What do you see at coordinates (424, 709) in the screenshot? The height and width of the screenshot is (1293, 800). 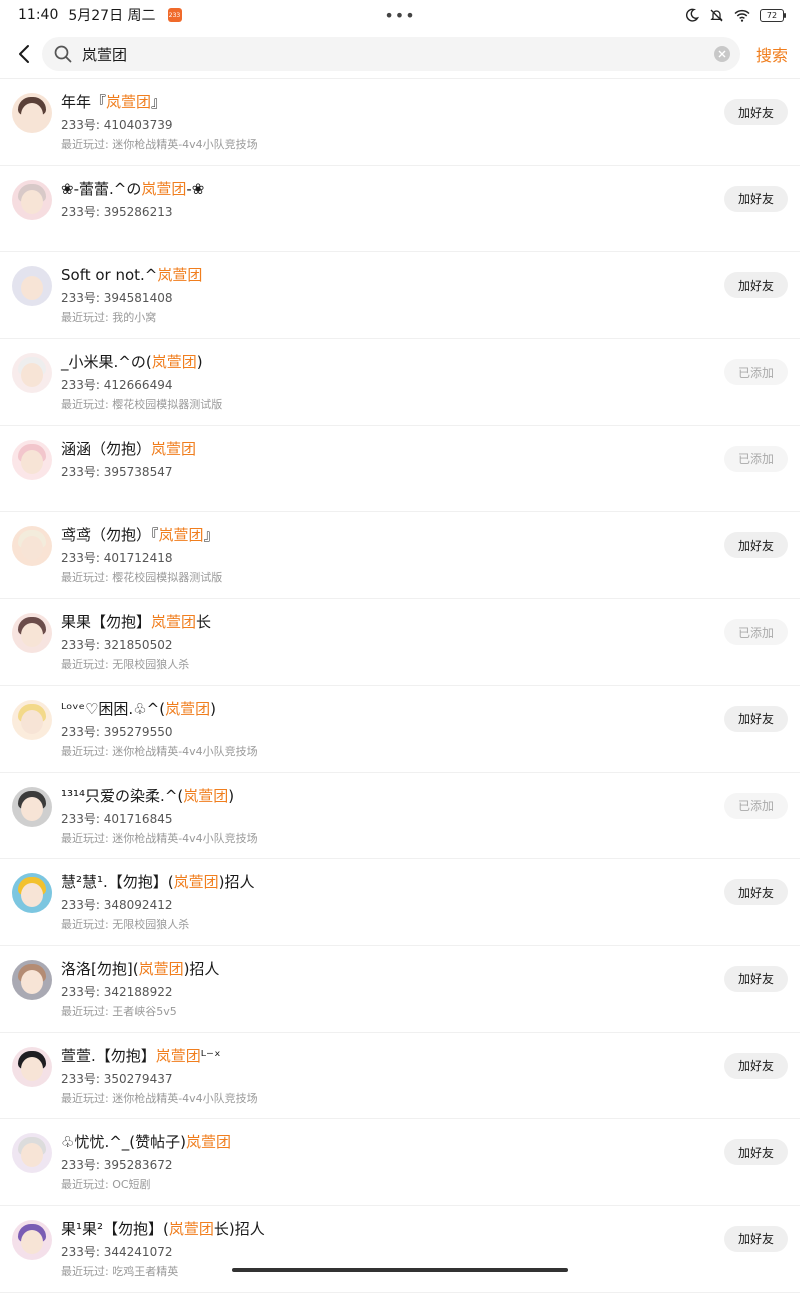 I see `user-nickname: ᴸᵒᵛᵉ♡困困.♧^(岚萱团)` at bounding box center [424, 709].